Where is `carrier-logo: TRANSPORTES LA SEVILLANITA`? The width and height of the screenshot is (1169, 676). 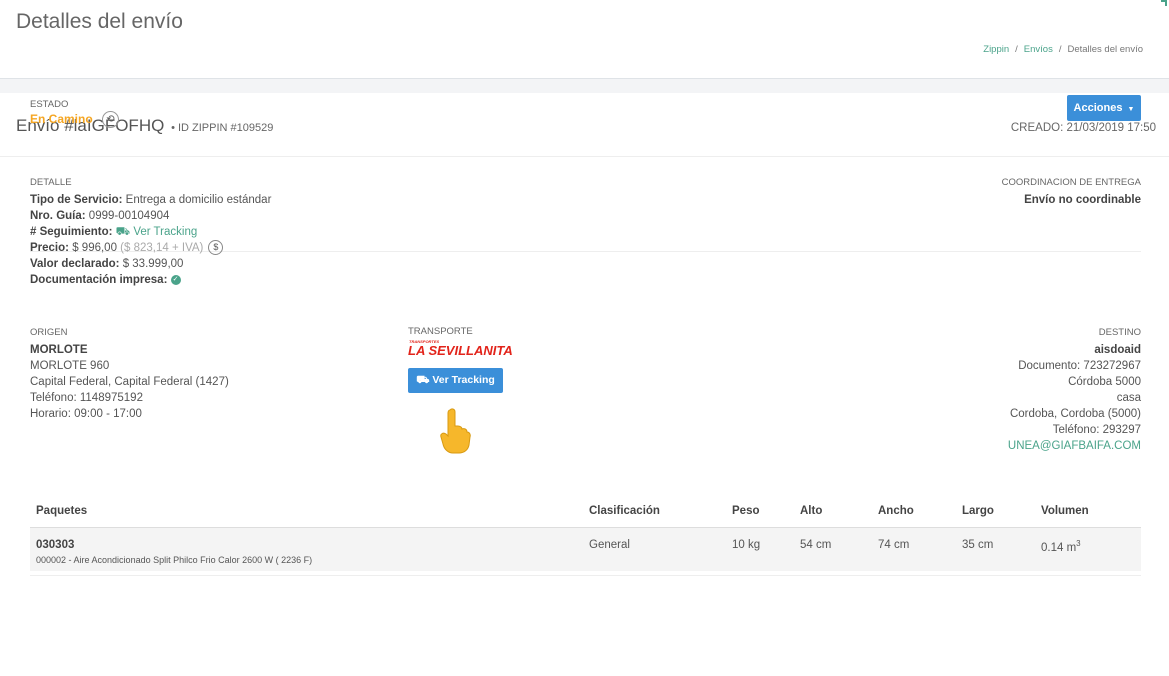 carrier-logo: TRANSPORTES LA SEVILLANITA is located at coordinates (460, 348).